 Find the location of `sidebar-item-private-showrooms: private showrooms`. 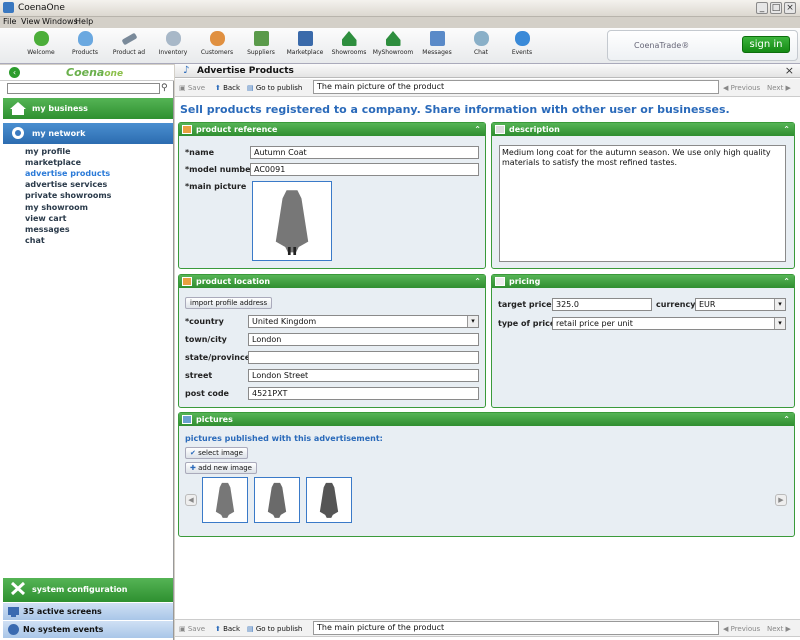

sidebar-item-private-showrooms: private showrooms is located at coordinates (68, 195).